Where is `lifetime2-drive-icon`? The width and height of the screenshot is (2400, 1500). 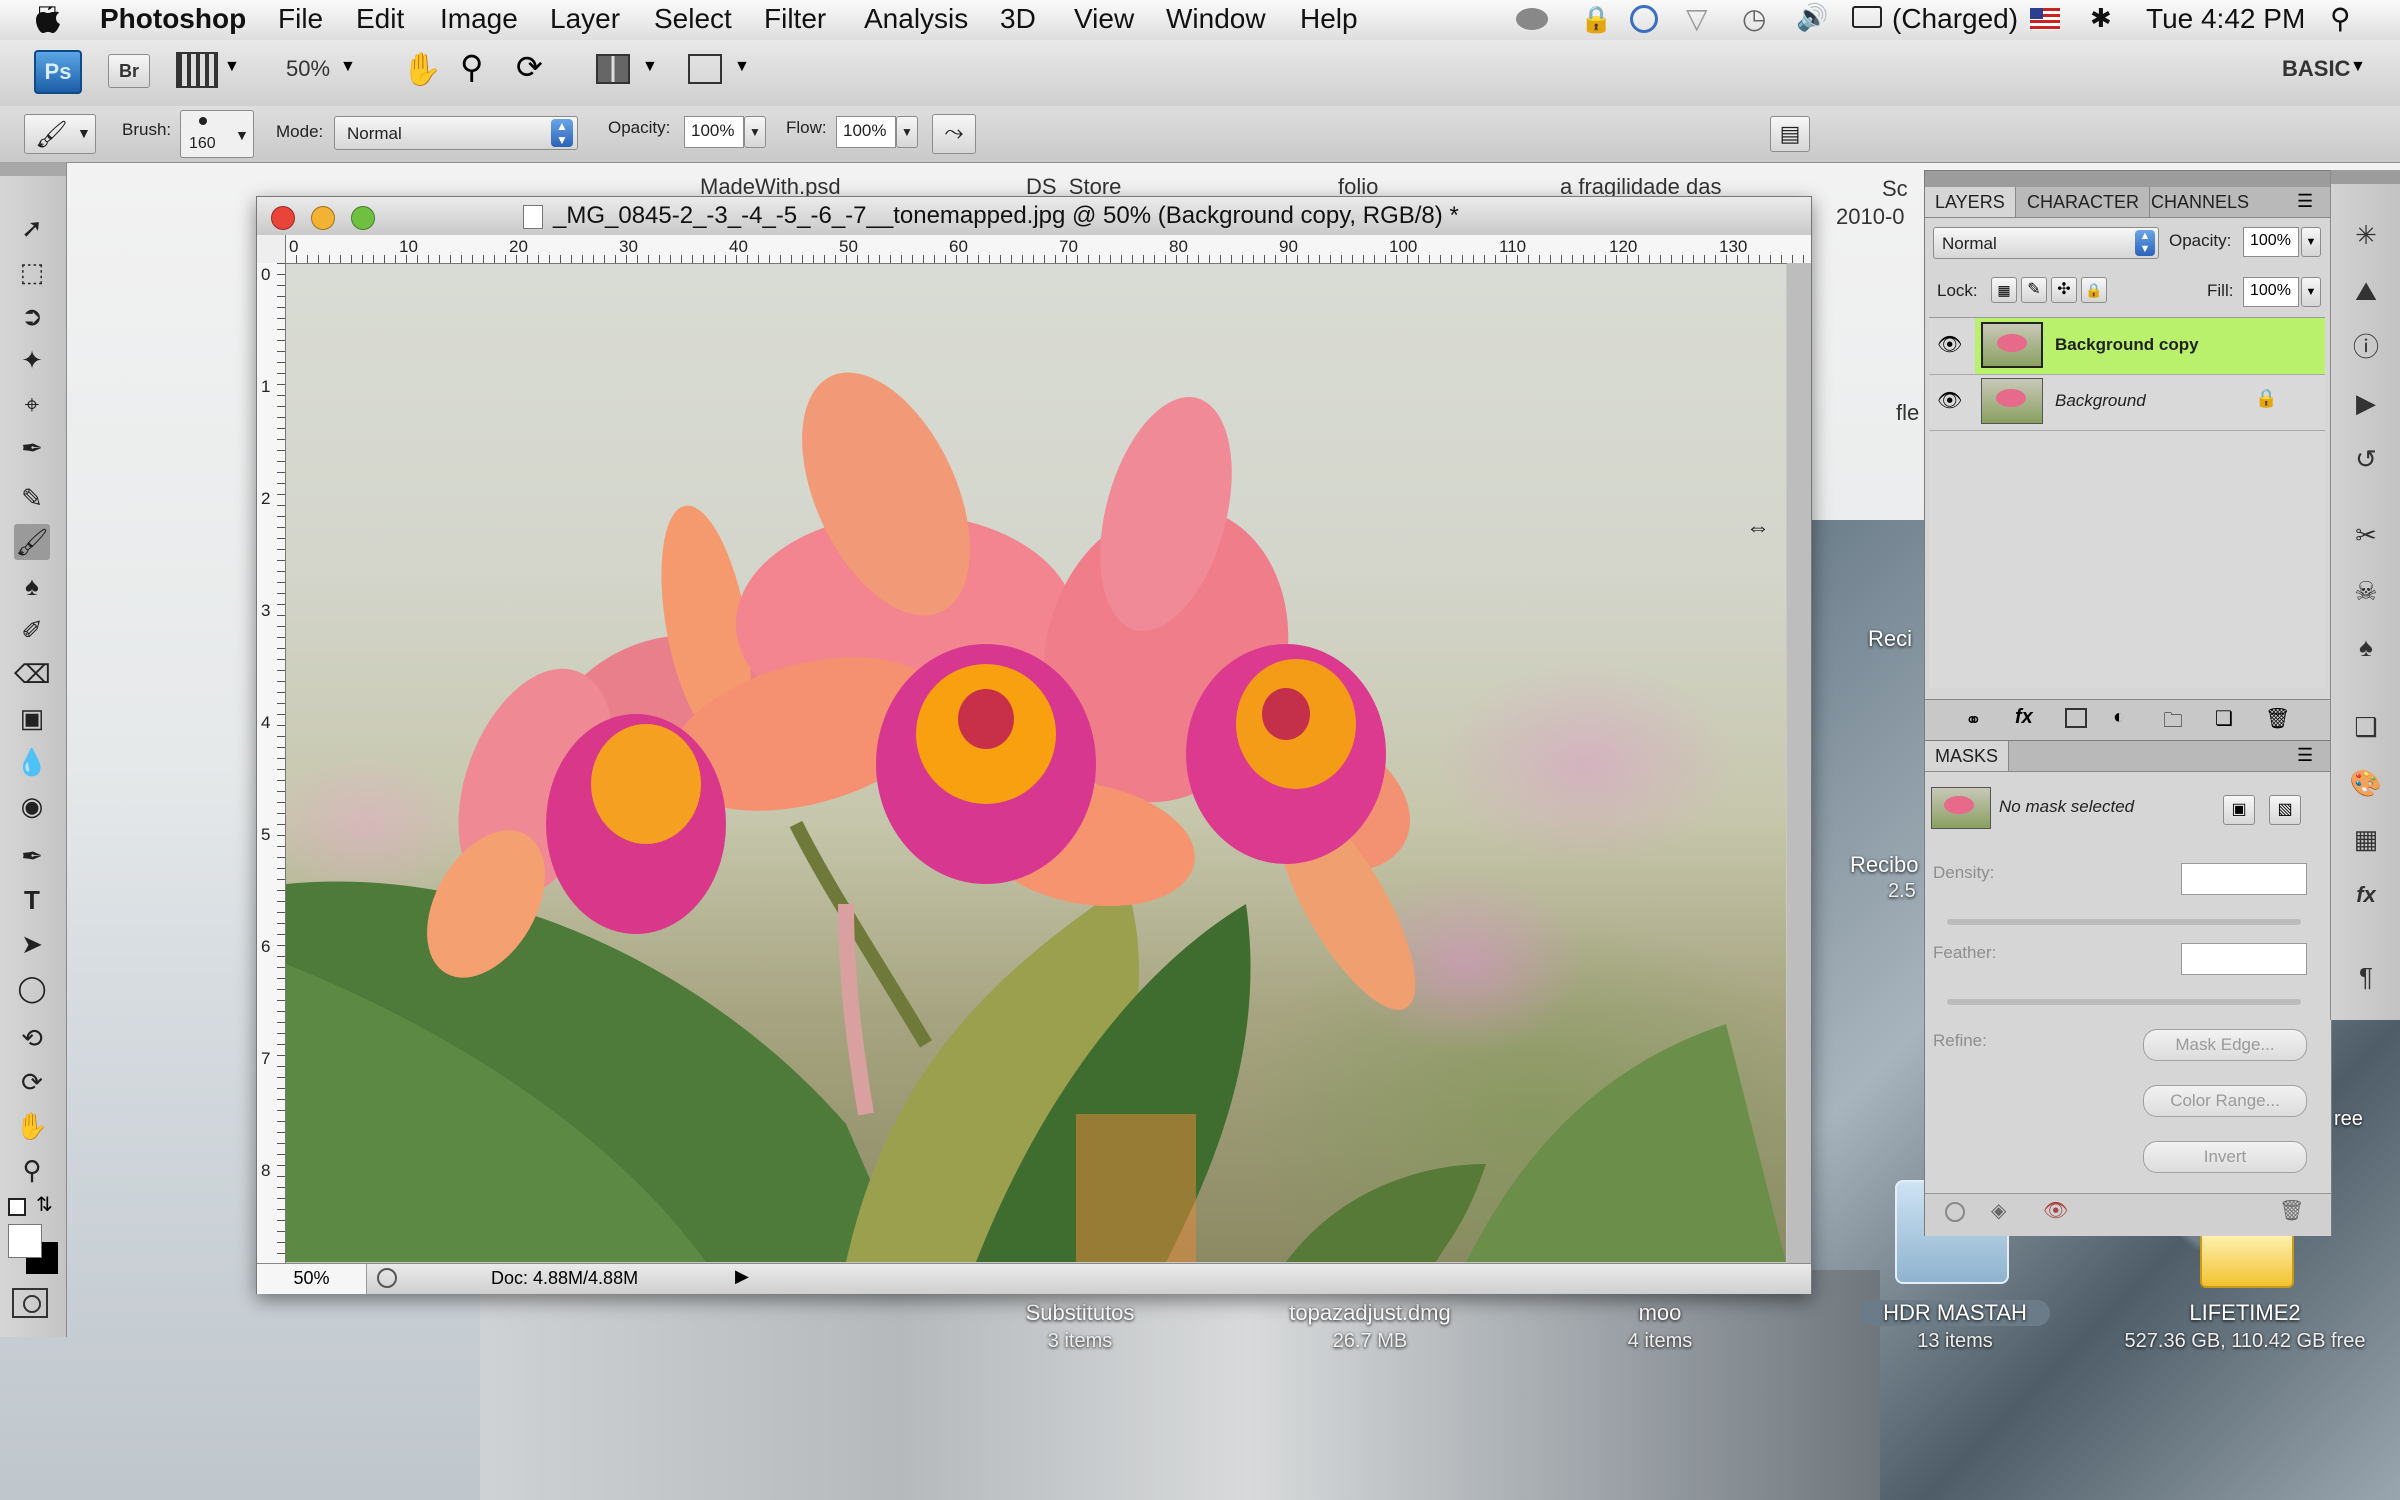 lifetime2-drive-icon is located at coordinates (2247, 1259).